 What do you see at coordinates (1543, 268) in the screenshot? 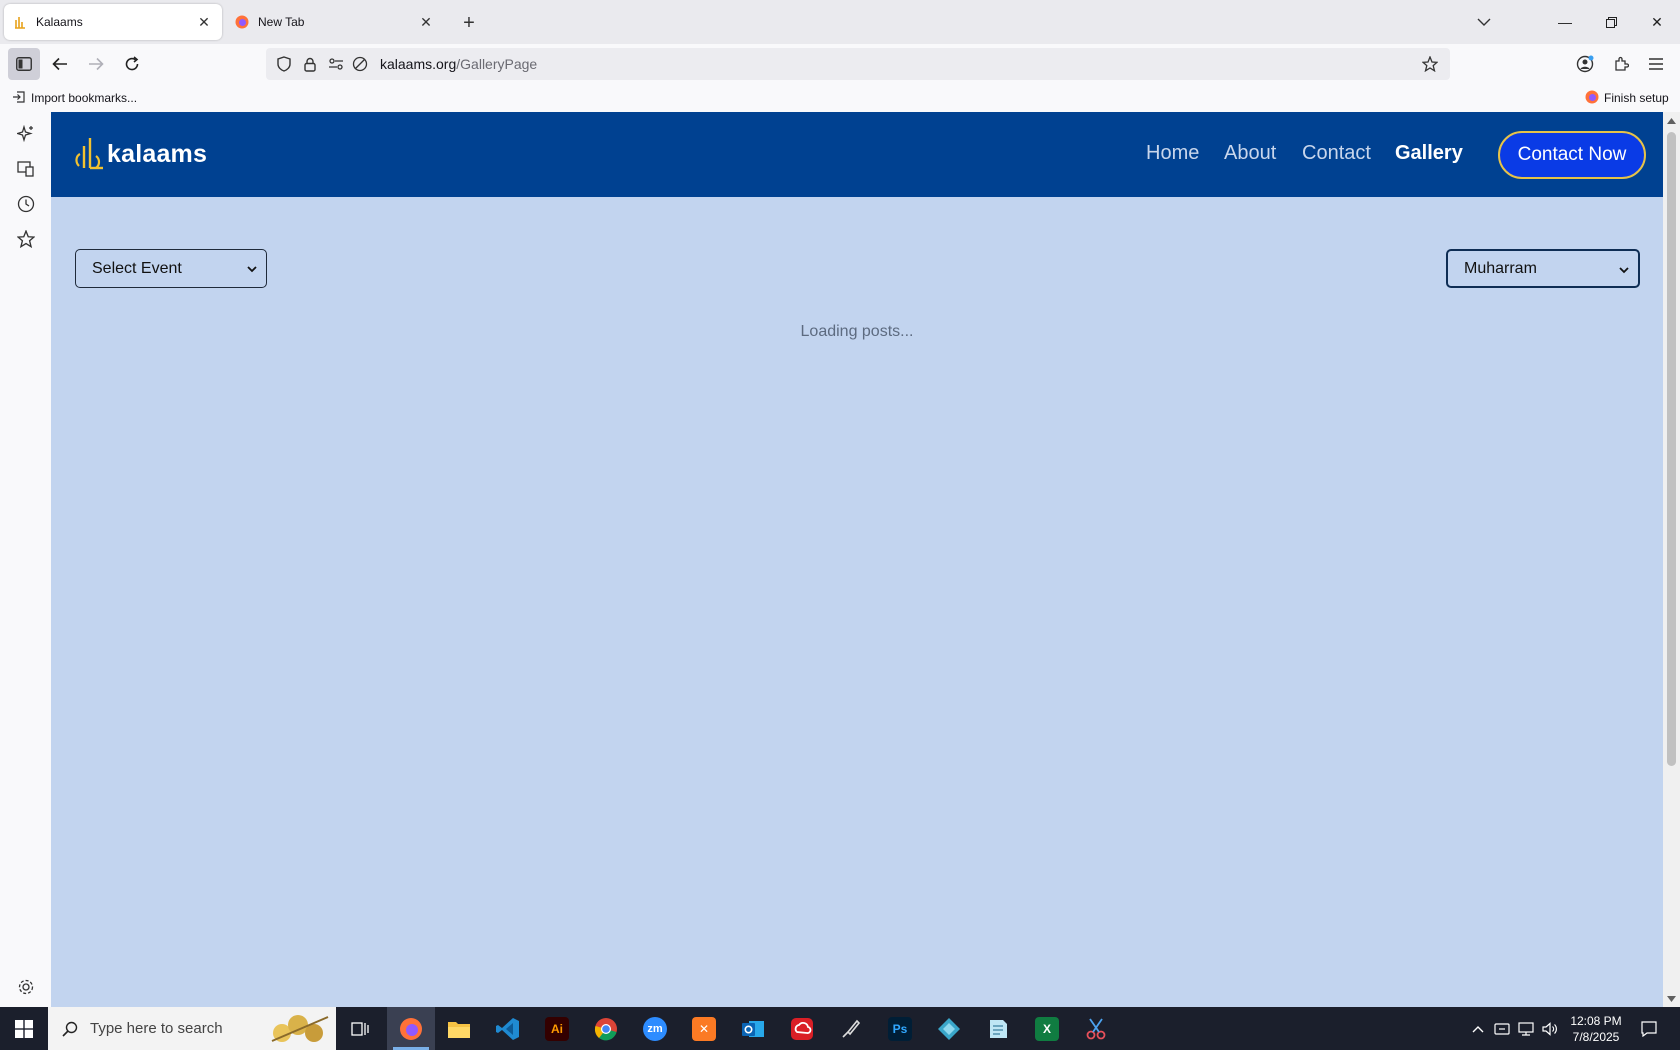
I see `category-select: Muharram` at bounding box center [1543, 268].